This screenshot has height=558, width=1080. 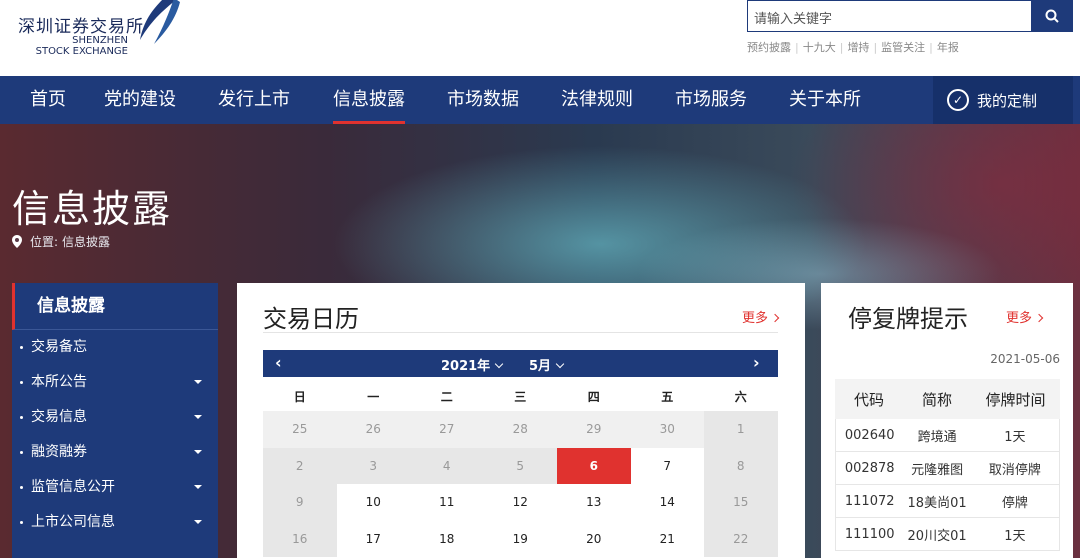 I want to click on nav-item-market-data: 市场数据, so click(x=483, y=100).